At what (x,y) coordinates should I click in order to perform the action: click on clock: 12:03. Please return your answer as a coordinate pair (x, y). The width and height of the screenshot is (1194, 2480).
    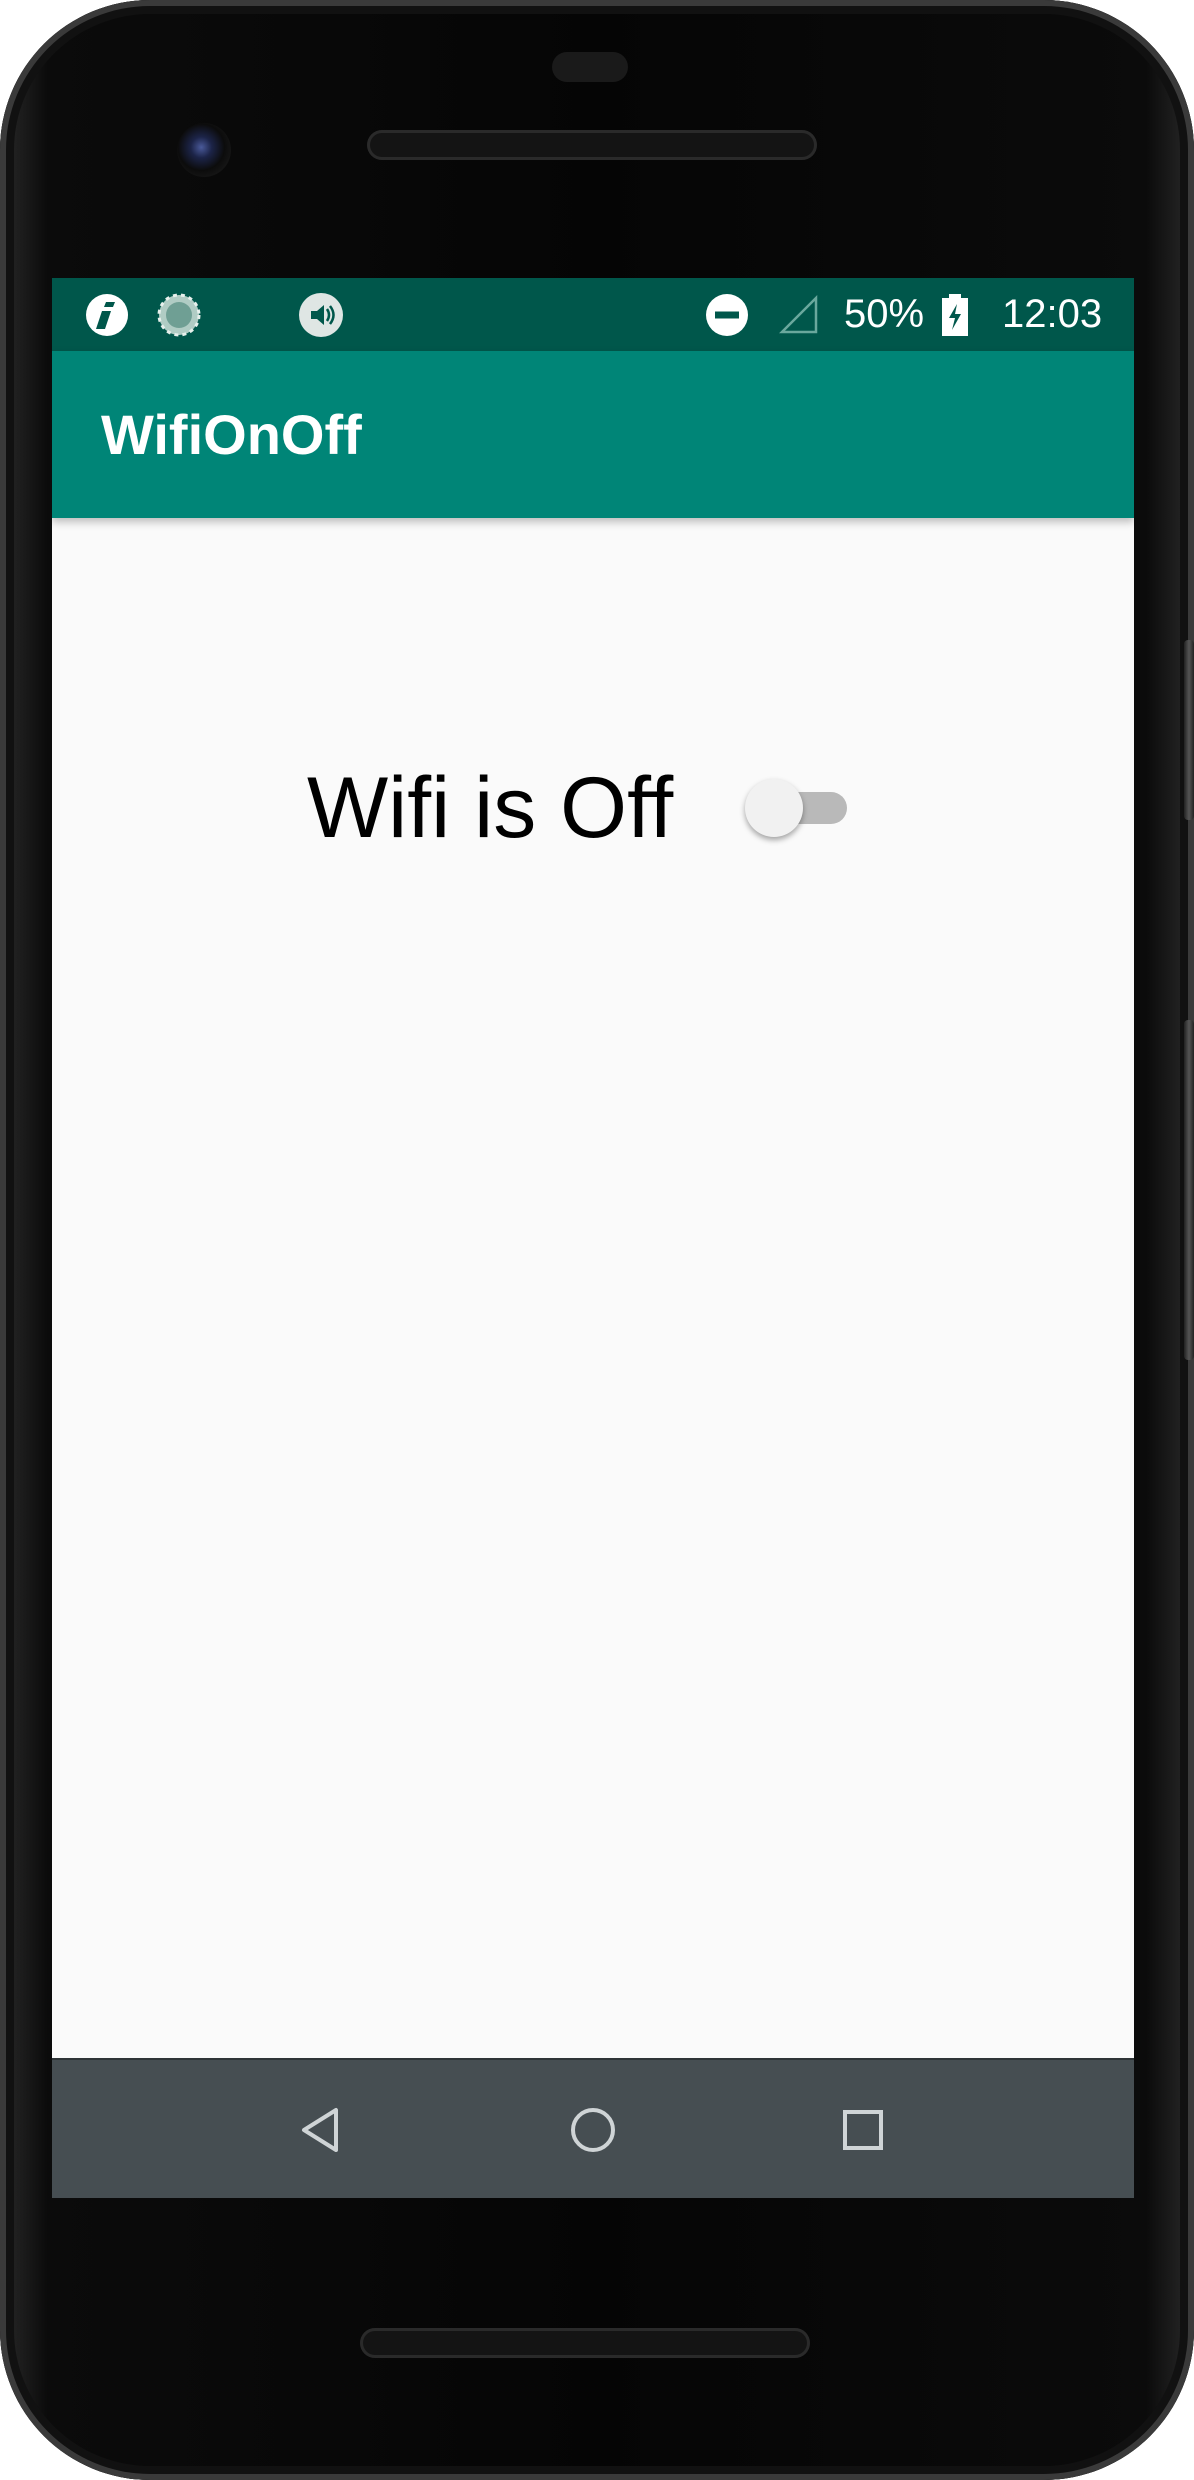
    Looking at the image, I should click on (1052, 314).